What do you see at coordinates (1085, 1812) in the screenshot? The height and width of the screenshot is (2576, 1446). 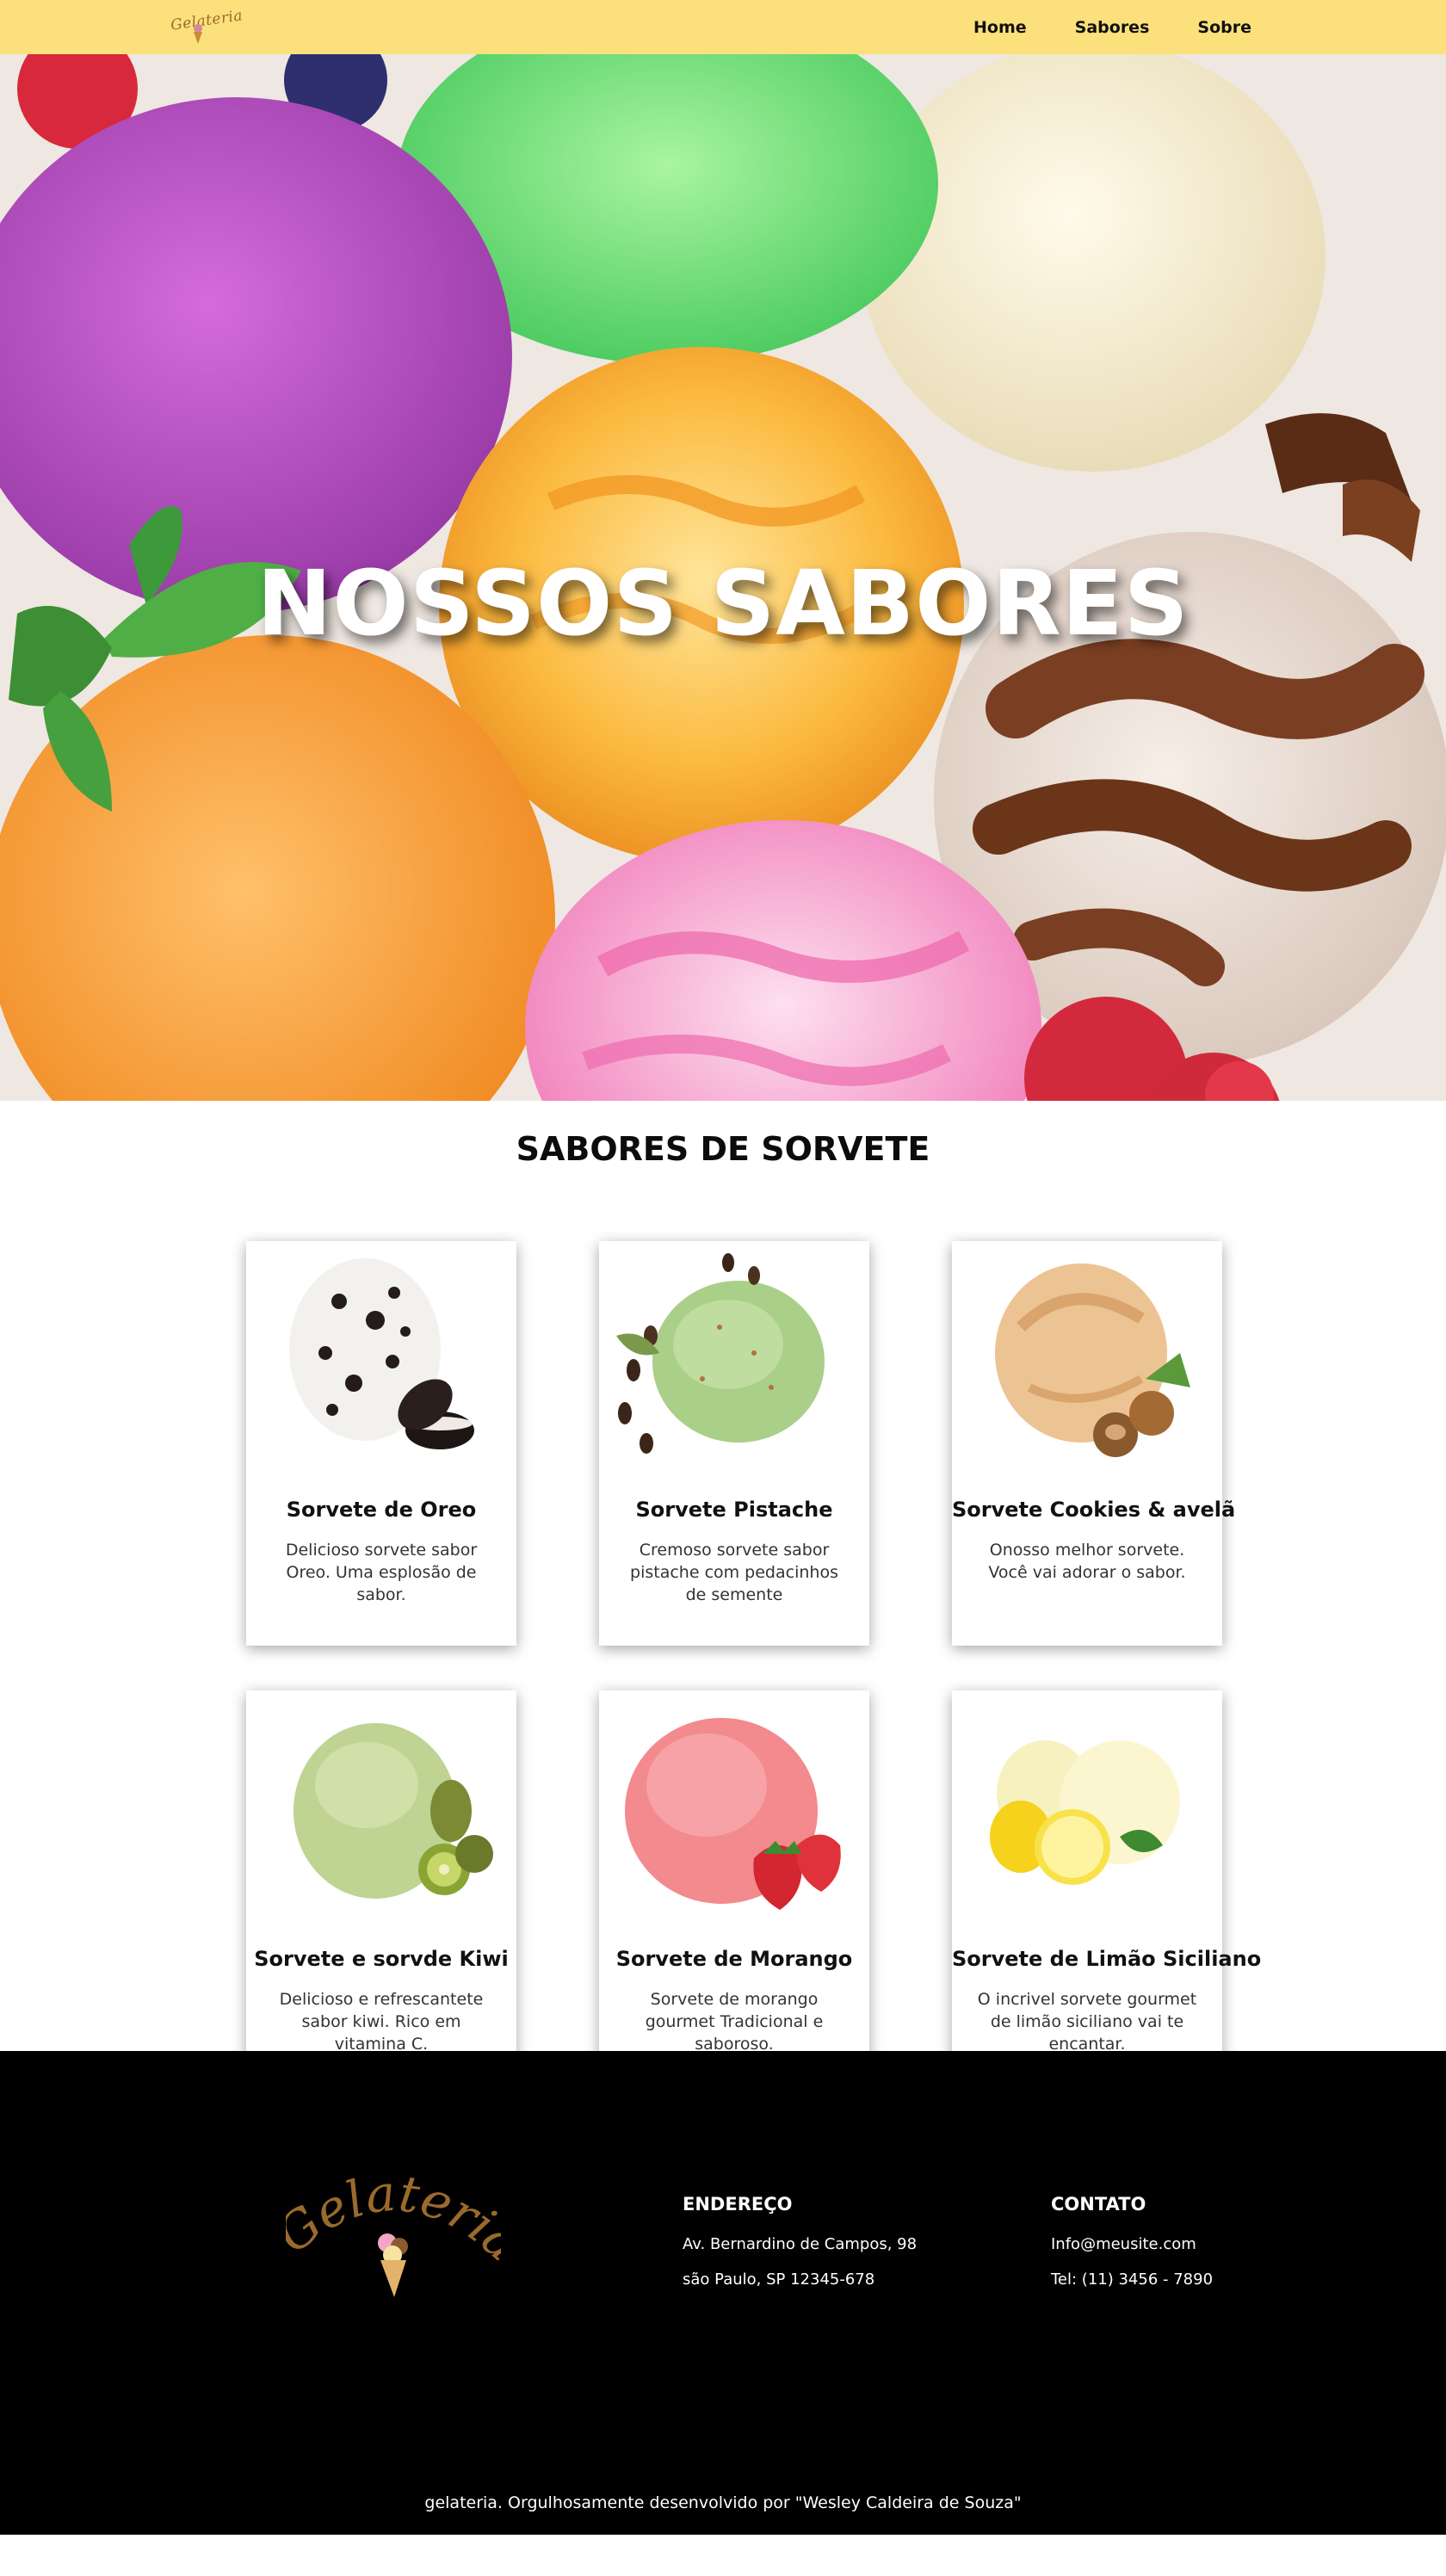 I see `lemon-icecream-icon` at bounding box center [1085, 1812].